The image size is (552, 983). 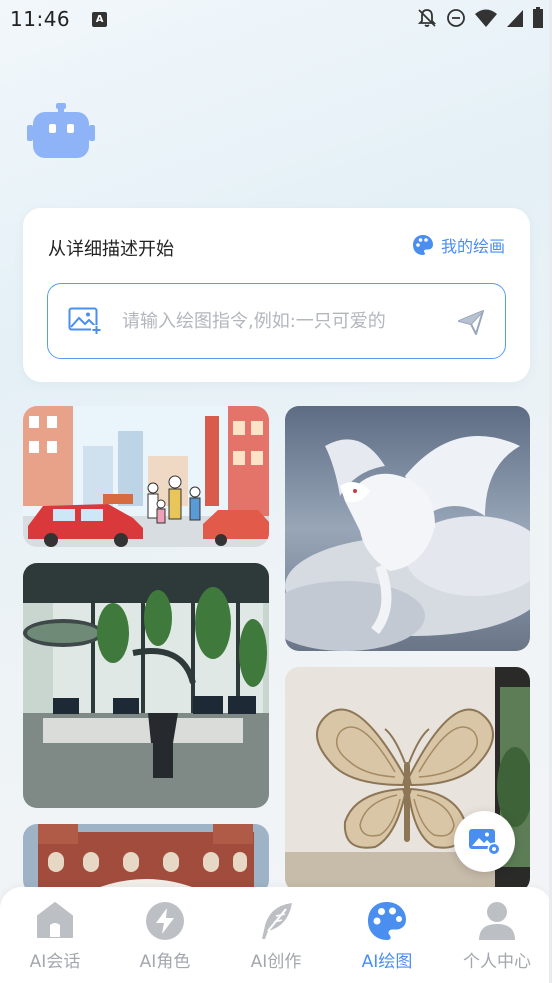 I want to click on image-settings-icon, so click(x=484, y=841).